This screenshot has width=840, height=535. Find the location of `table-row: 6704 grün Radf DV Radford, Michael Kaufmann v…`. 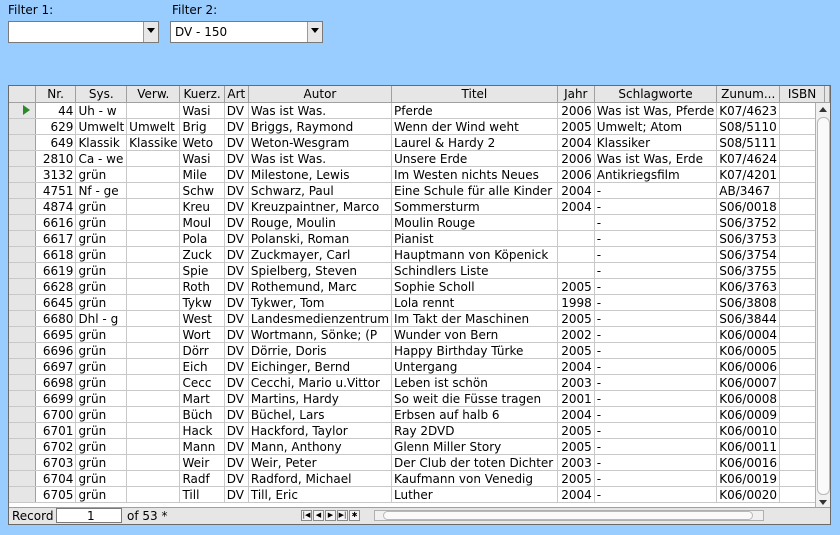

table-row: 6704 grün Radf DV Radford, Michael Kaufmann v… is located at coordinates (419, 478).